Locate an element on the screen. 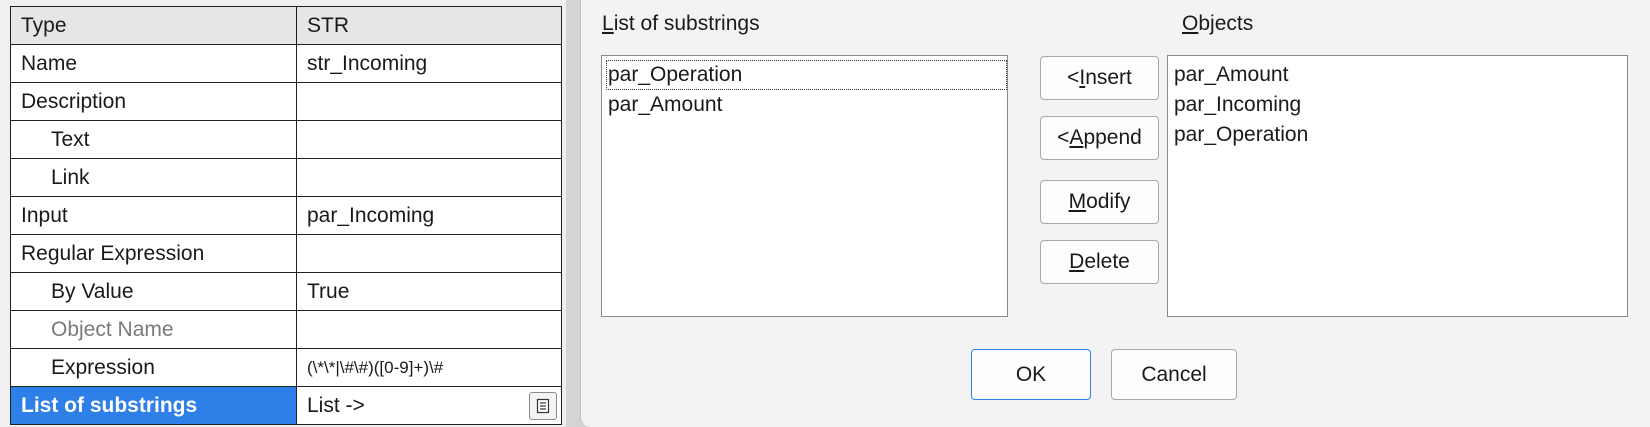 The image size is (1650, 427). property-value: str_Incoming is located at coordinates (429, 63).